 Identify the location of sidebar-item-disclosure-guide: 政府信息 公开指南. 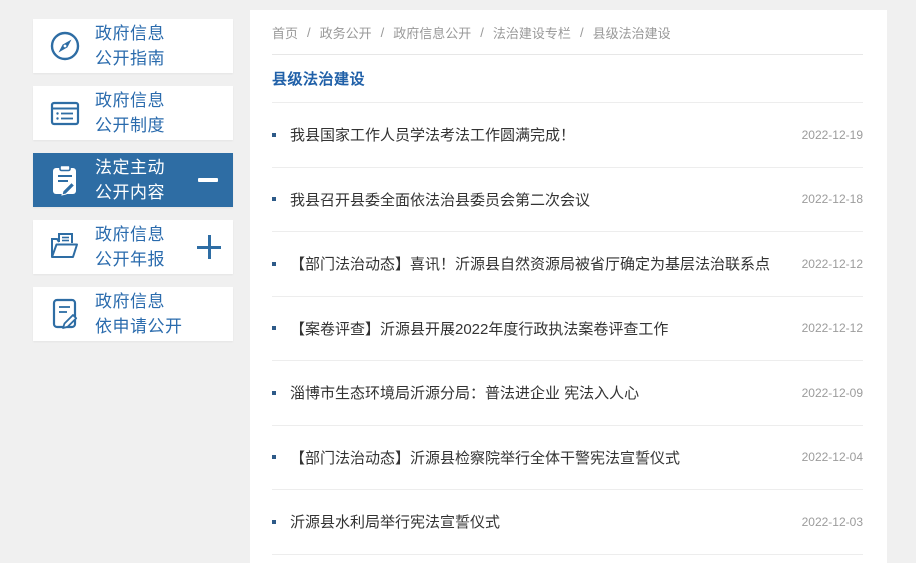
(133, 46).